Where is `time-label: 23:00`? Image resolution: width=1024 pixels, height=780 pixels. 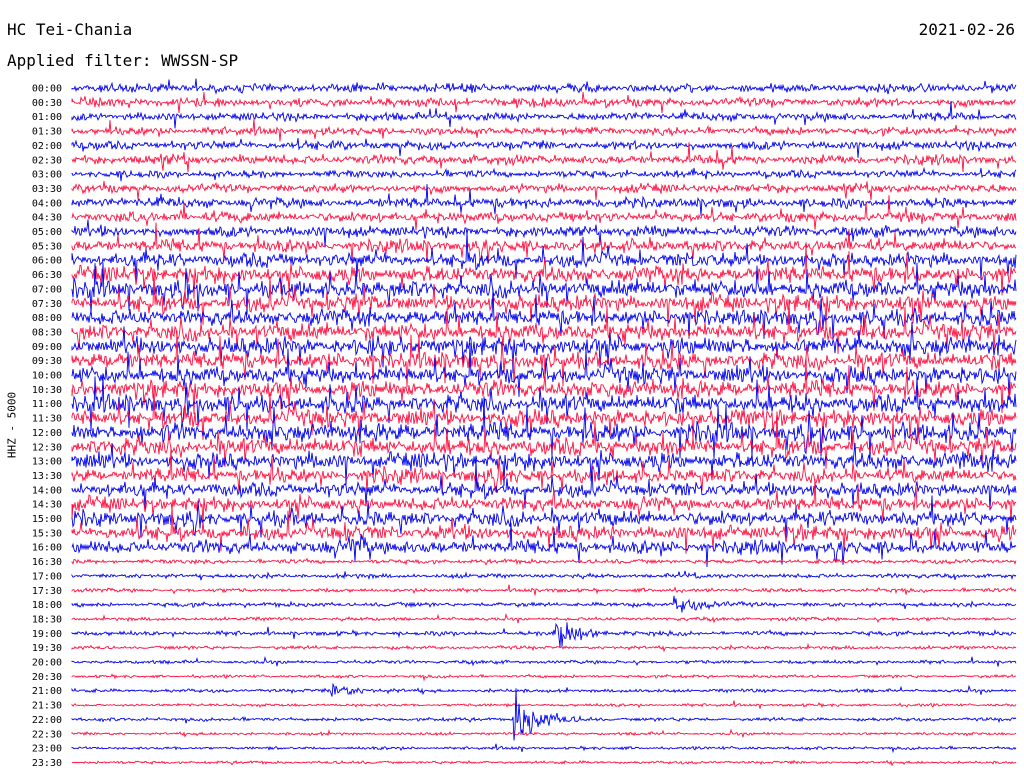 time-label: 23:00 is located at coordinates (47, 749).